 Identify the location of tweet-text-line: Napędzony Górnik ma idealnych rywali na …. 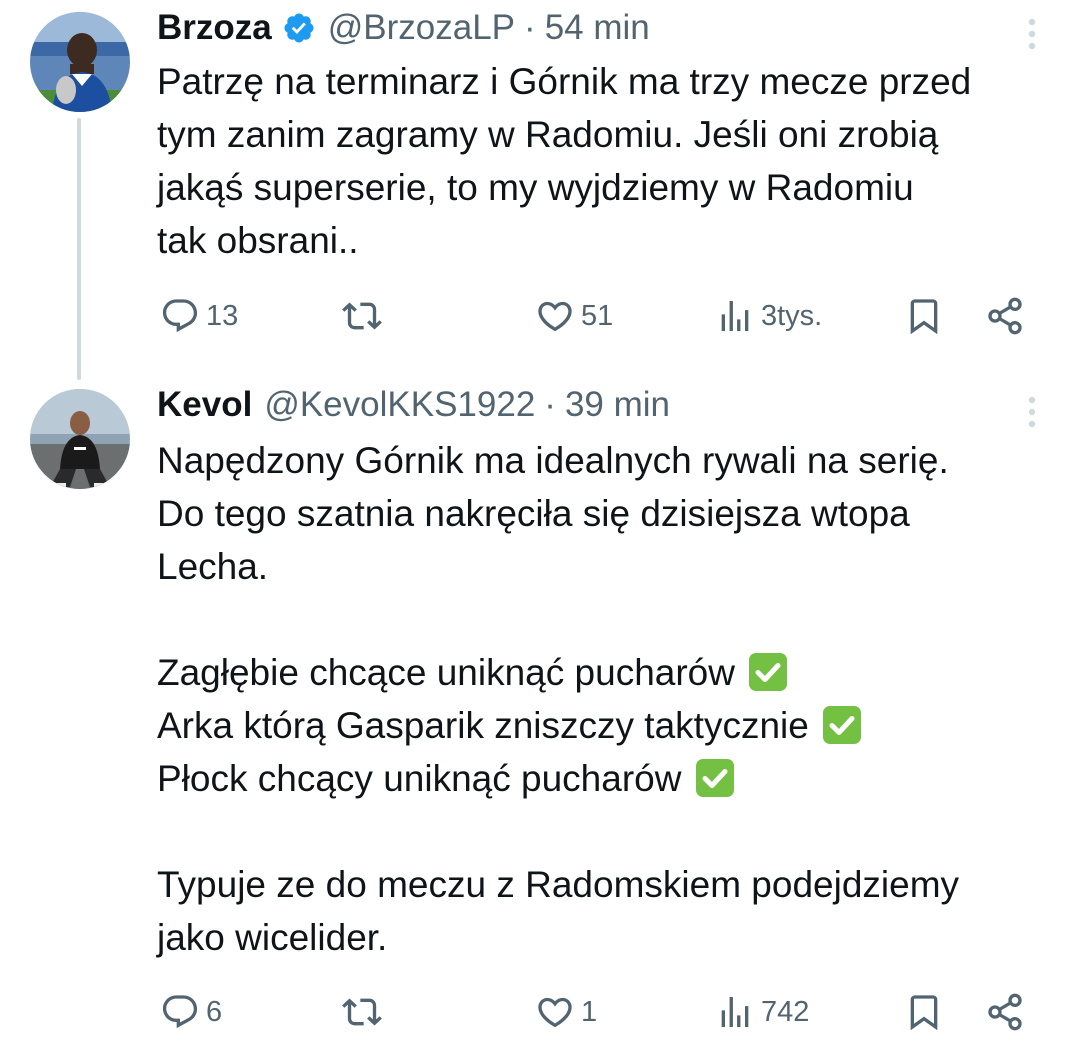
(553, 460).